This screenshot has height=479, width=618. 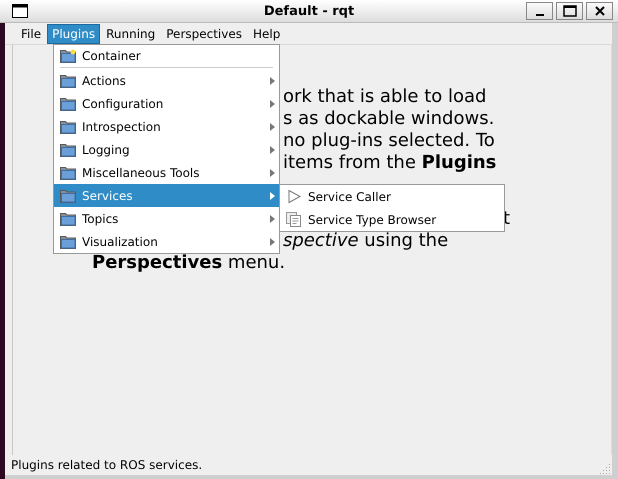 What do you see at coordinates (389, 140) in the screenshot?
I see `welcome-text: no plug-ins selected. To` at bounding box center [389, 140].